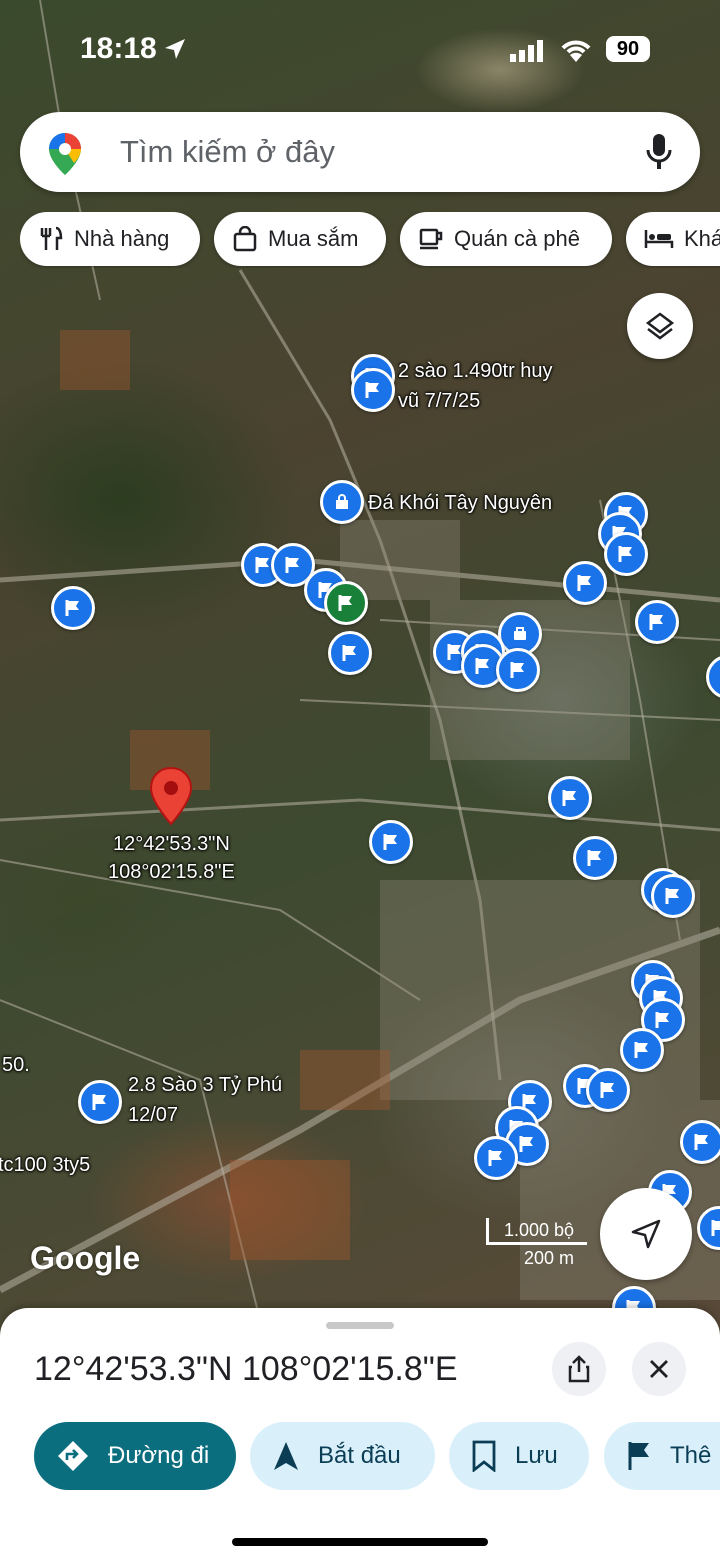 This screenshot has height=1560, width=720. What do you see at coordinates (662, 1456) in the screenshot?
I see `add-label-button: Thê` at bounding box center [662, 1456].